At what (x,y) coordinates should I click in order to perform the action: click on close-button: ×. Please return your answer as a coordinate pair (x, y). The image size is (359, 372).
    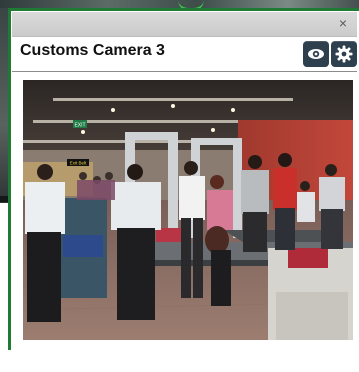
    Looking at the image, I should click on (343, 23).